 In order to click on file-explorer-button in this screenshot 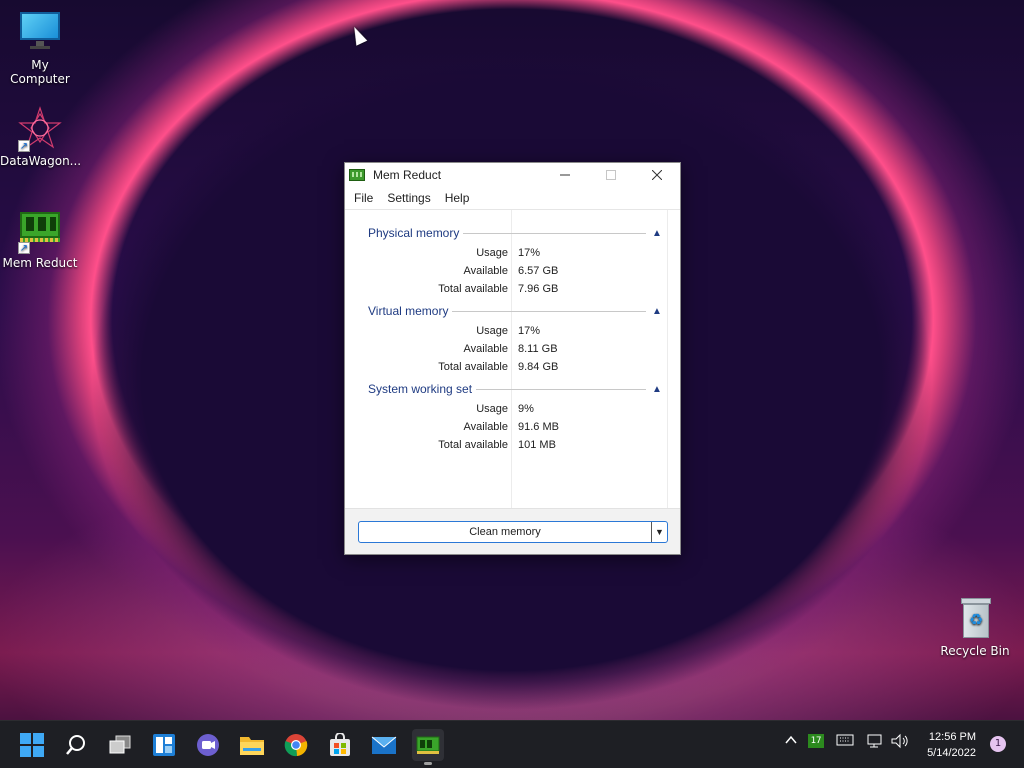, I will do `click(252, 745)`.